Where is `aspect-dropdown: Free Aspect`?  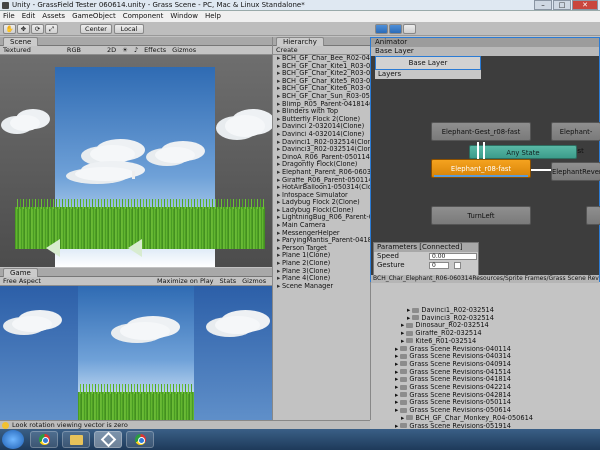 aspect-dropdown: Free Aspect is located at coordinates (22, 281).